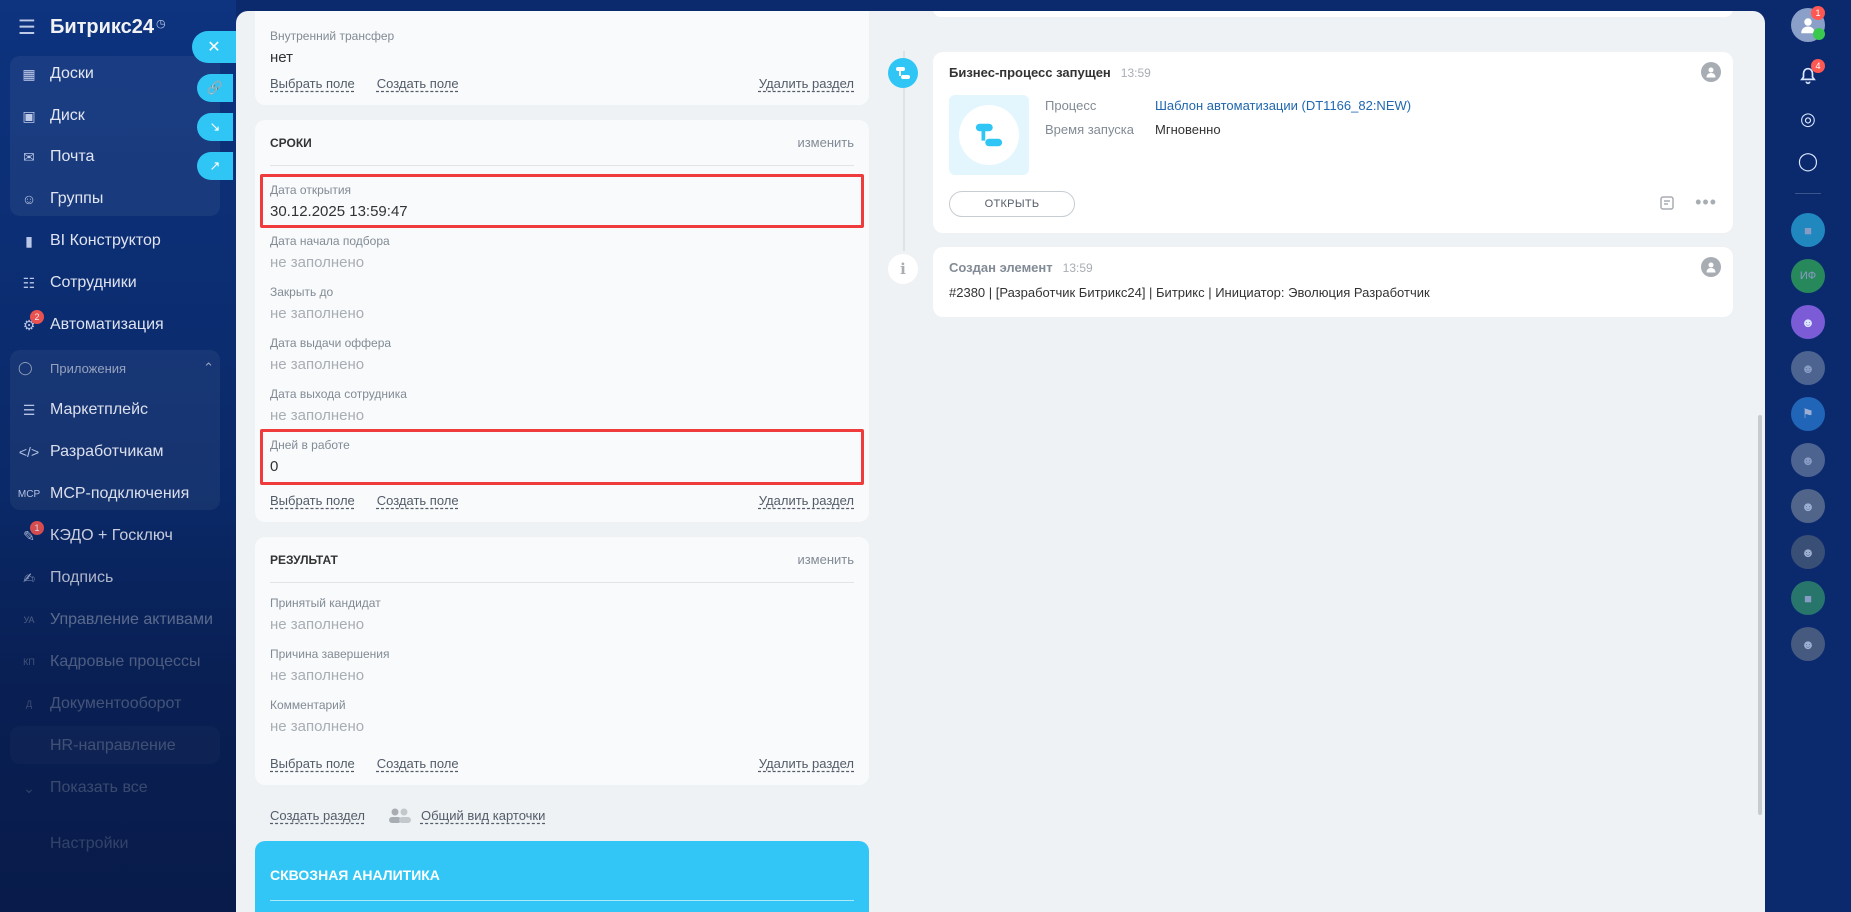 Image resolution: width=1851 pixels, height=912 pixels. I want to click on minimize-button: ↘, so click(215, 127).